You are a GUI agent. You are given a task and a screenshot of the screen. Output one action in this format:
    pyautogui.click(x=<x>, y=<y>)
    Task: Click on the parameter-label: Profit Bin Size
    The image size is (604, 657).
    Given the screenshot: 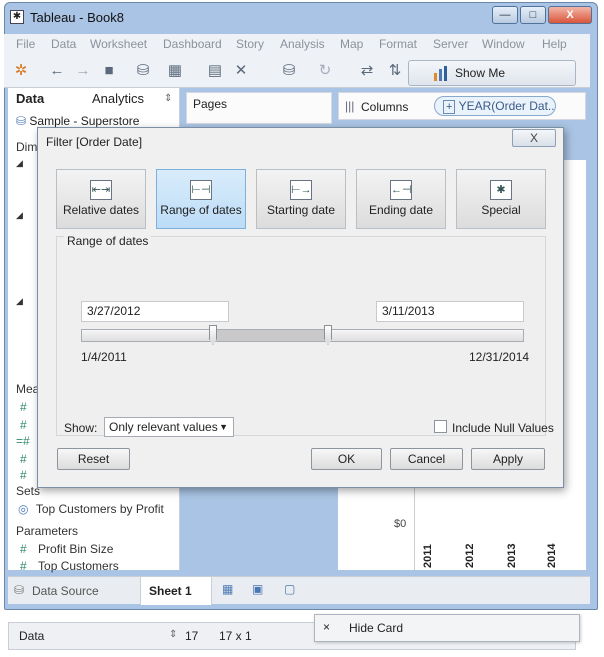 What is the action you would take?
    pyautogui.click(x=76, y=549)
    